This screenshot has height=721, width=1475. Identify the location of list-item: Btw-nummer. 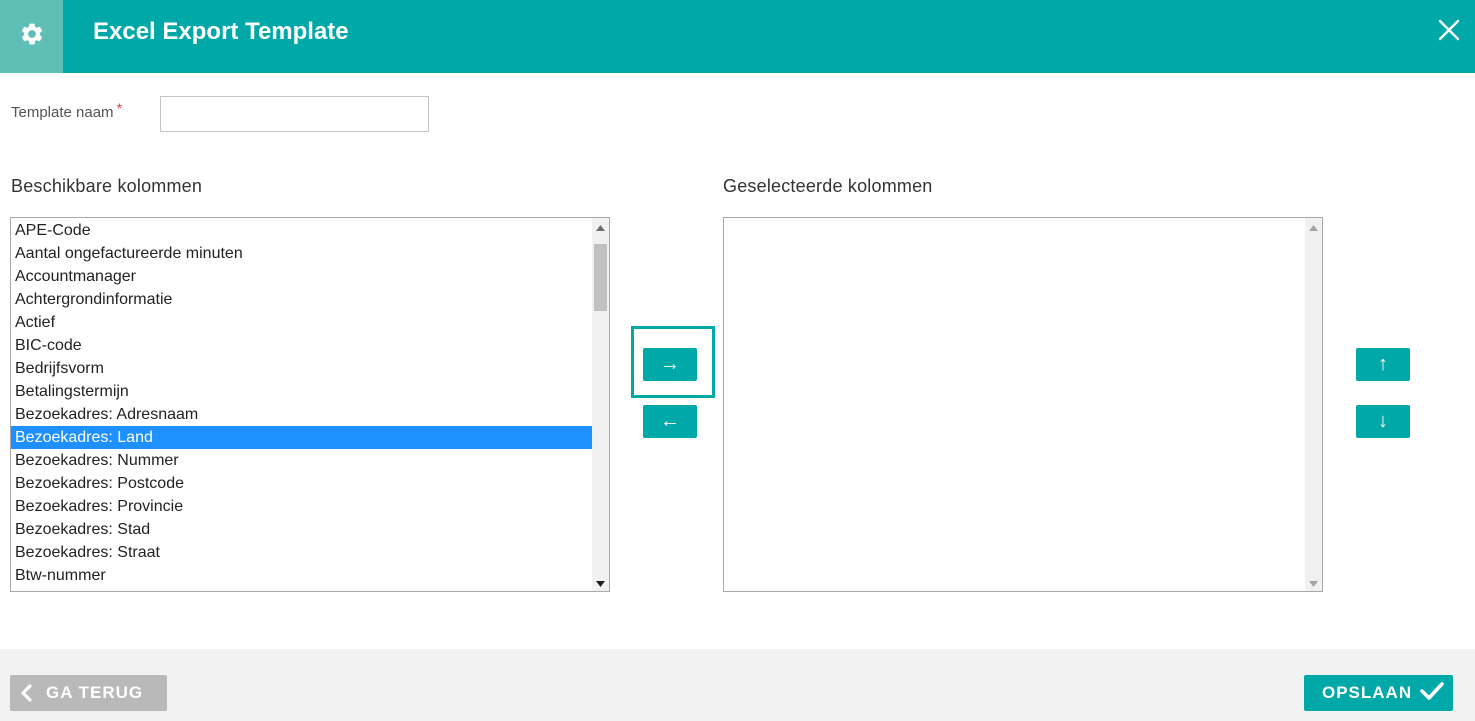
(301, 575).